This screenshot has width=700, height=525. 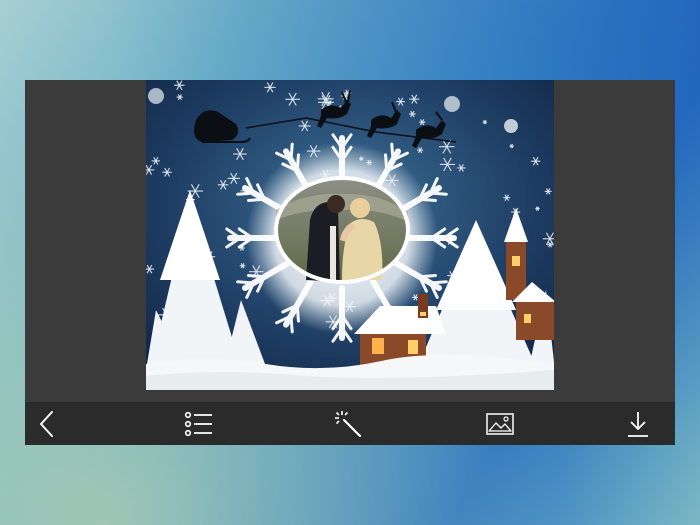 I want to click on back-button, so click(x=47, y=423).